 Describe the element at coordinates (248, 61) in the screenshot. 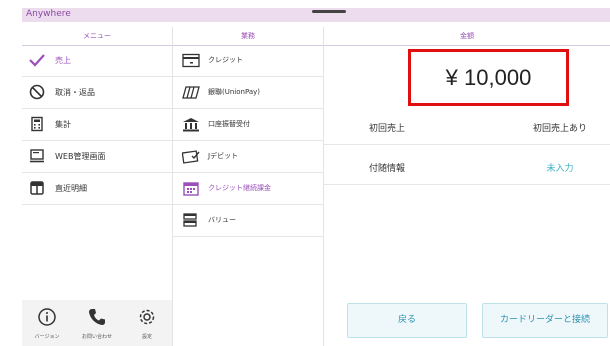

I see `business-item-credit: クレジット` at that location.